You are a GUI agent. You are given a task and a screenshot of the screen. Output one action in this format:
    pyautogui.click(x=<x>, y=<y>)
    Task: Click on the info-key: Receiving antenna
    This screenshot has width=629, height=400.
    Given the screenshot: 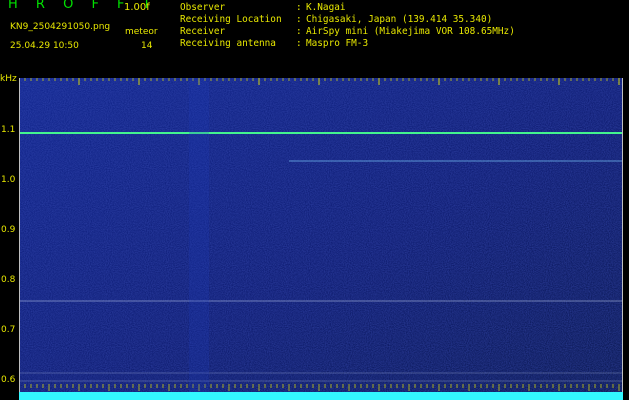 What is the action you would take?
    pyautogui.click(x=228, y=43)
    